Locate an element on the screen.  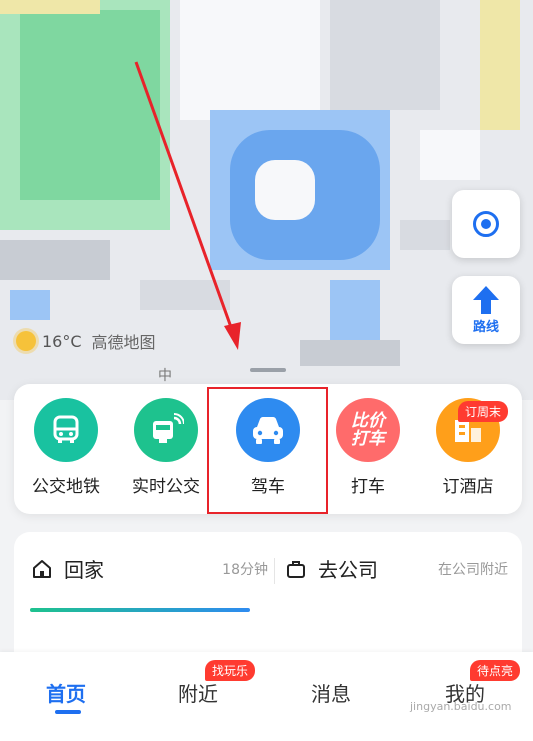
nav-tab-nearby: 附近 is located at coordinates (198, 692).